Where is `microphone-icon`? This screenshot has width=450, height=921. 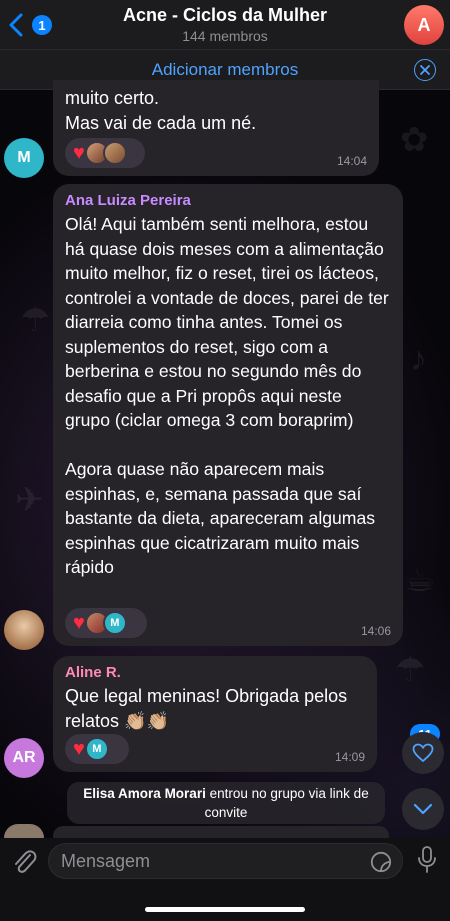
microphone-icon is located at coordinates (427, 860).